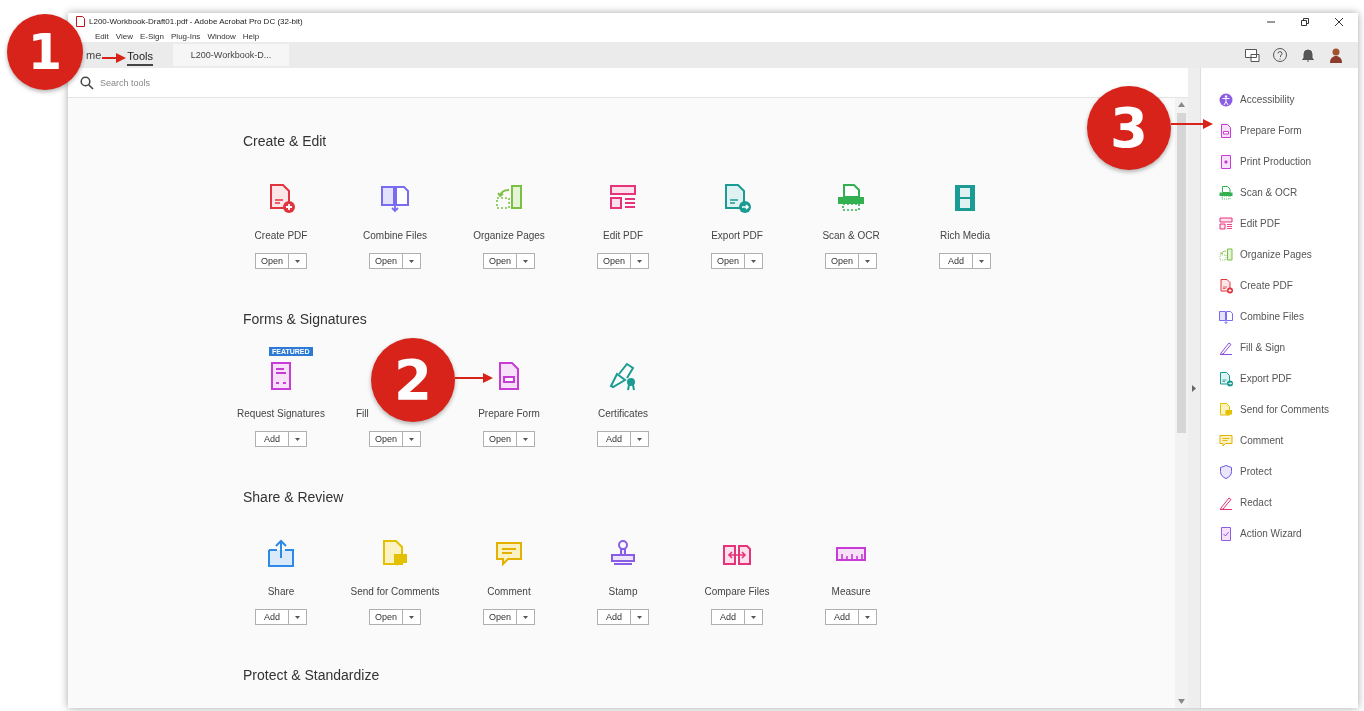  Describe the element at coordinates (1280, 55) in the screenshot. I see `help-icon` at that location.